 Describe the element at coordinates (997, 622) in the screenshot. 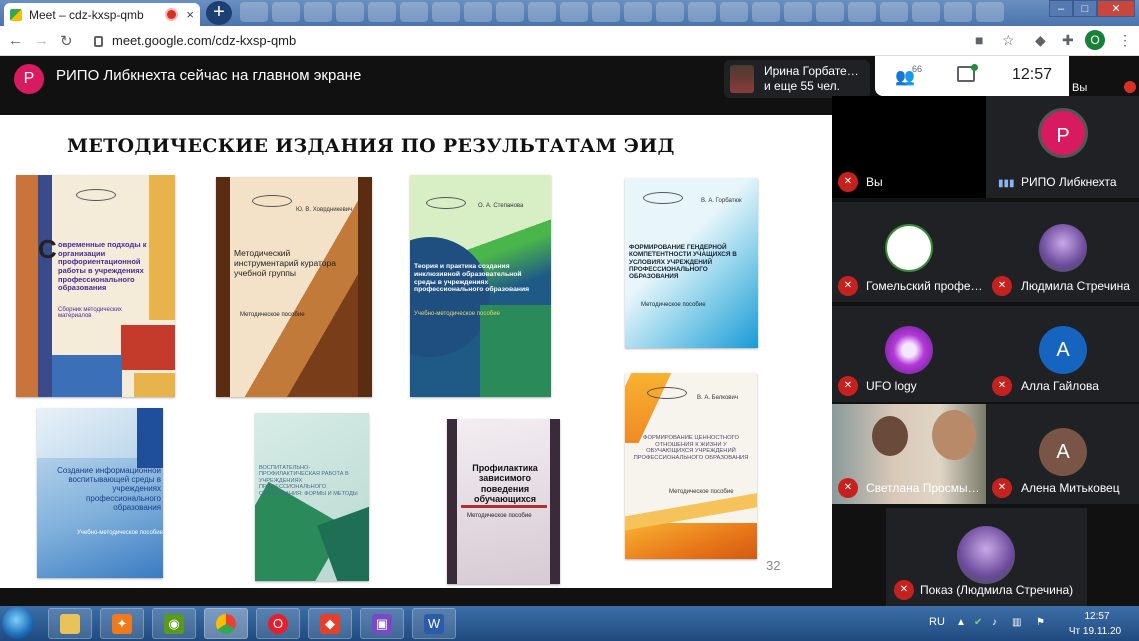

I see `volume-icon: ♪` at that location.